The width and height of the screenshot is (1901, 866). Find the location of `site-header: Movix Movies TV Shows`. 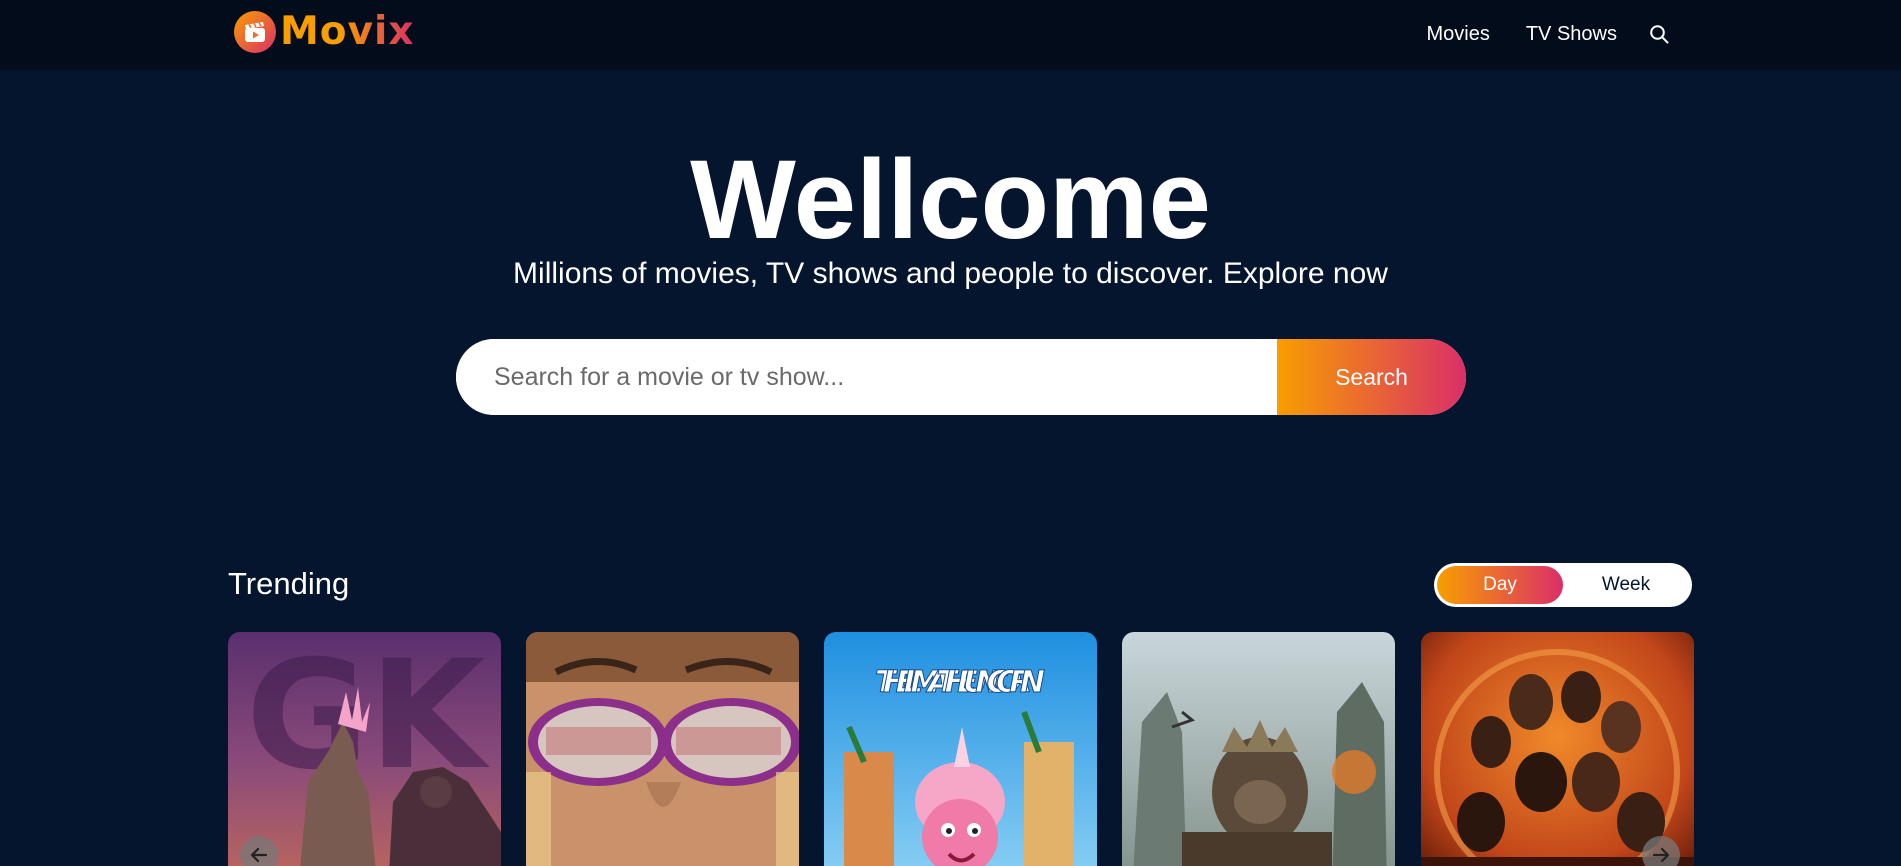

site-header: Movix Movies TV Shows is located at coordinates (950, 35).